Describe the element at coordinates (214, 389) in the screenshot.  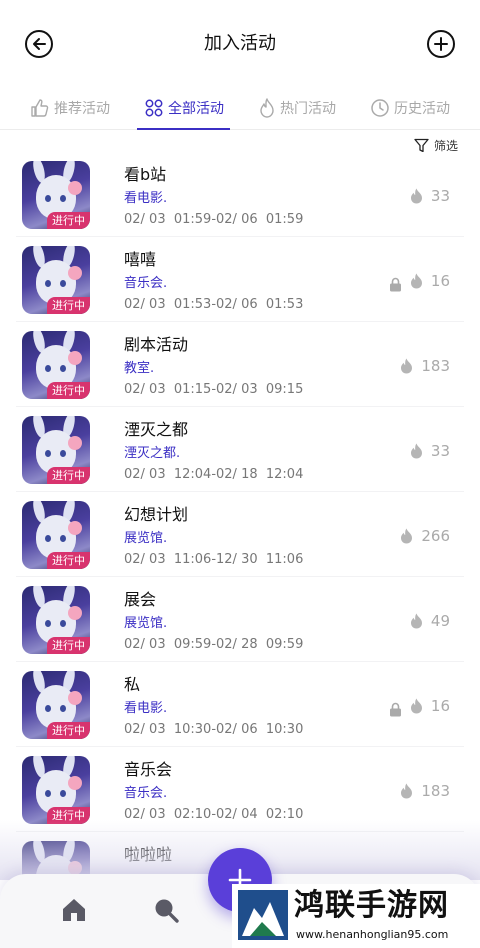
I see `event-date: 02/ 03 01:15-02/ 03 09:15` at that location.